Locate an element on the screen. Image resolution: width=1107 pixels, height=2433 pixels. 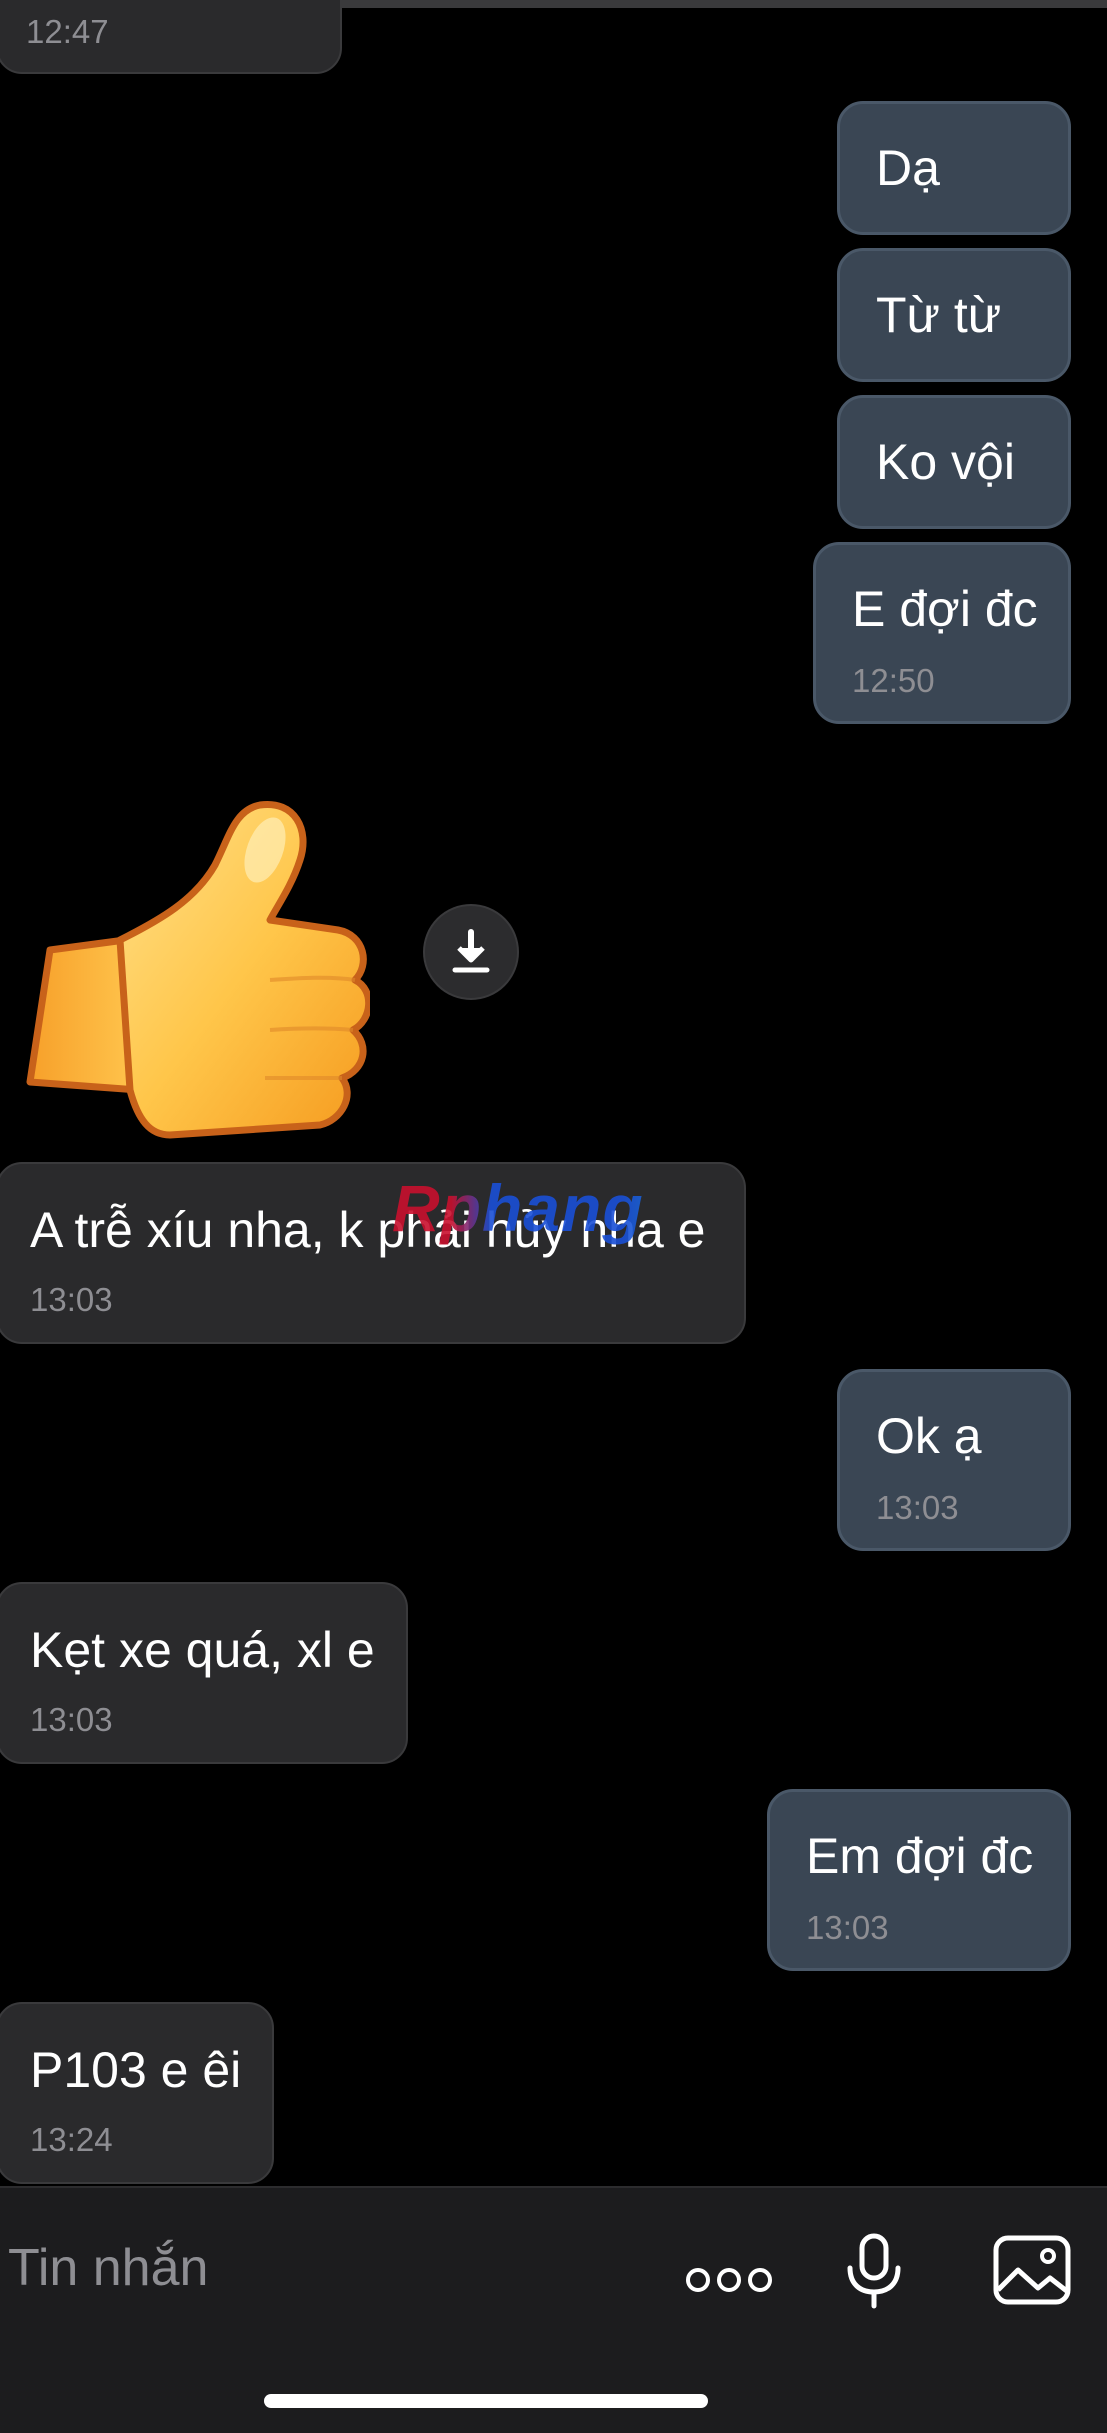
message-text: E đợi đc is located at coordinates (945, 609).